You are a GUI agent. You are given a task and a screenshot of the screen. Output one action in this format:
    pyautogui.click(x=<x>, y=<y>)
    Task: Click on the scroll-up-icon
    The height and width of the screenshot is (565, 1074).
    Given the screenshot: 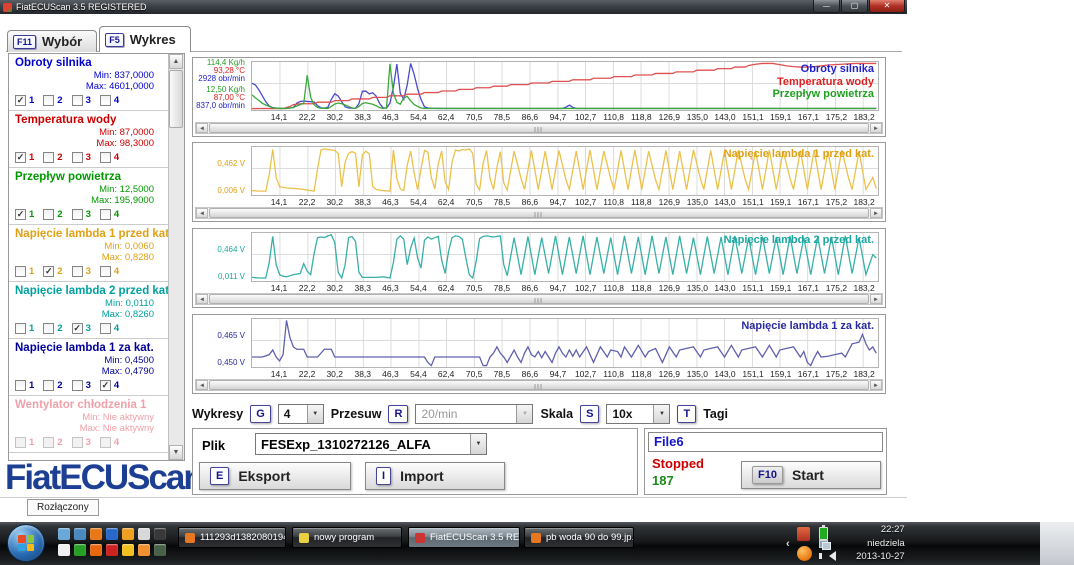 What is the action you would take?
    pyautogui.click(x=176, y=61)
    